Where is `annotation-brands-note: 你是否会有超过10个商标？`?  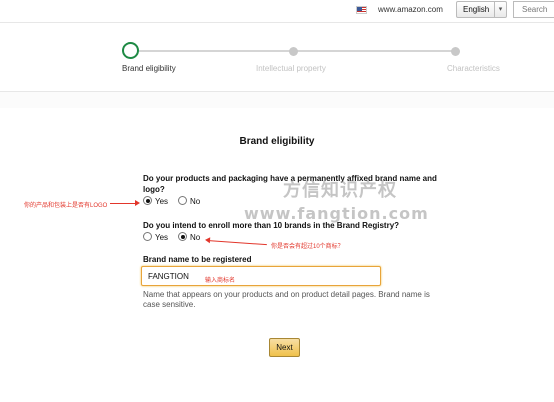 annotation-brands-note: 你是否会有超过10个商标？ is located at coordinates (307, 247).